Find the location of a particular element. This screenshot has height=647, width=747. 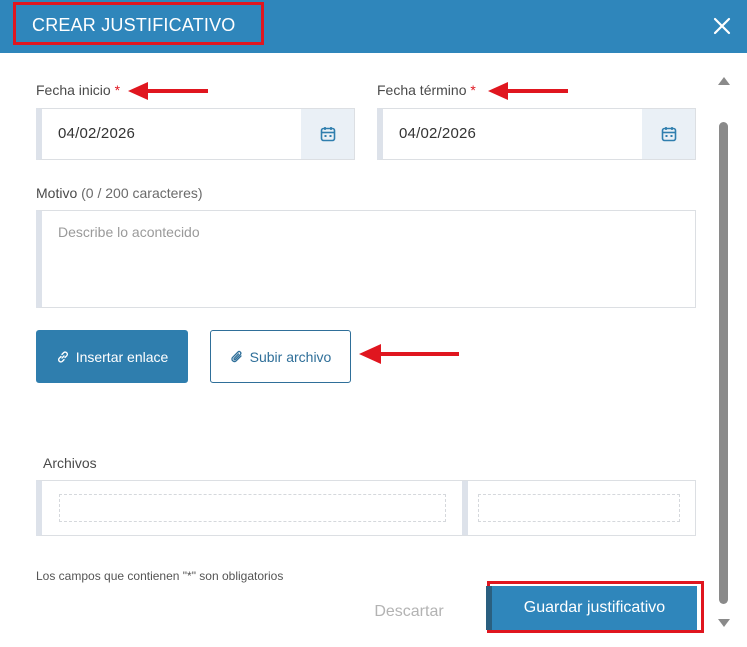

fecha-termino-value: 04/02/2026 is located at coordinates (437, 133).